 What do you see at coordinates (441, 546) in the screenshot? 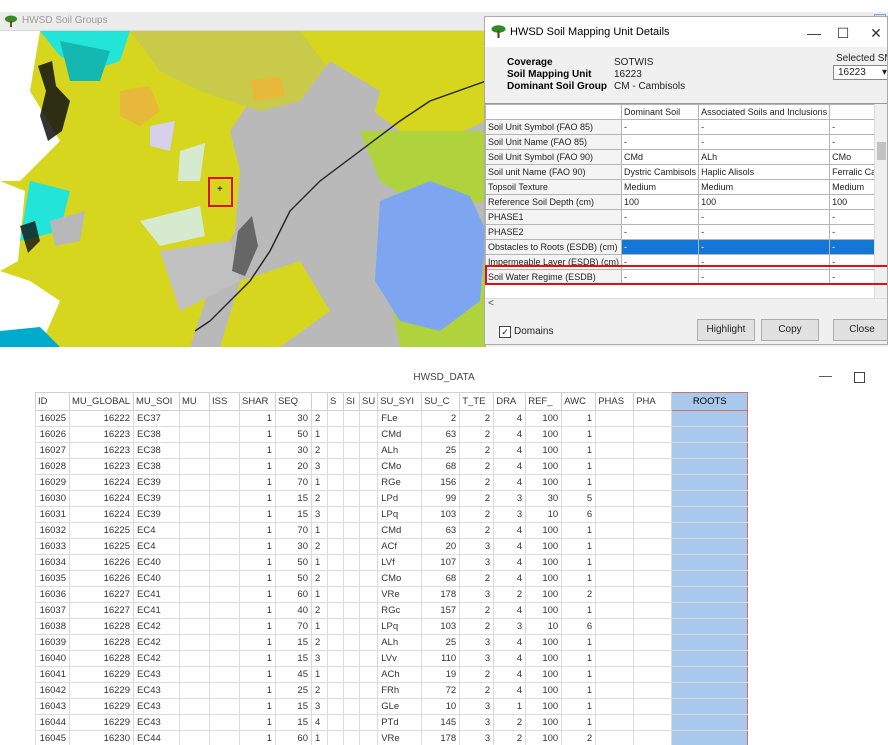
I see `table-cell: 20` at bounding box center [441, 546].